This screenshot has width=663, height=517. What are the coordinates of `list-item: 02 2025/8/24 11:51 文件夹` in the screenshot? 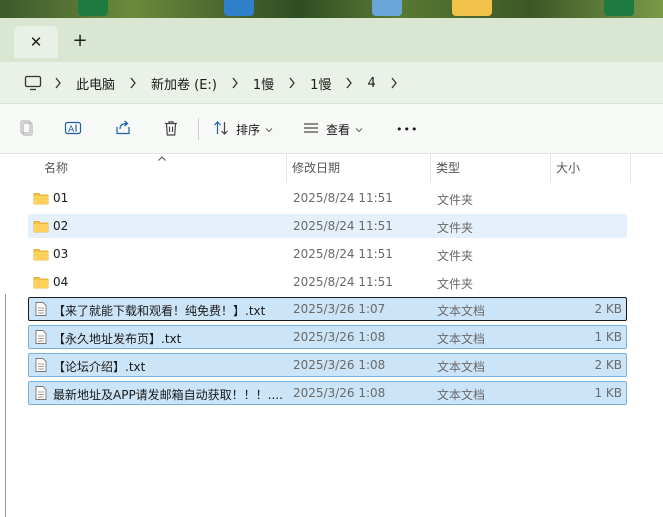 It's located at (327, 226).